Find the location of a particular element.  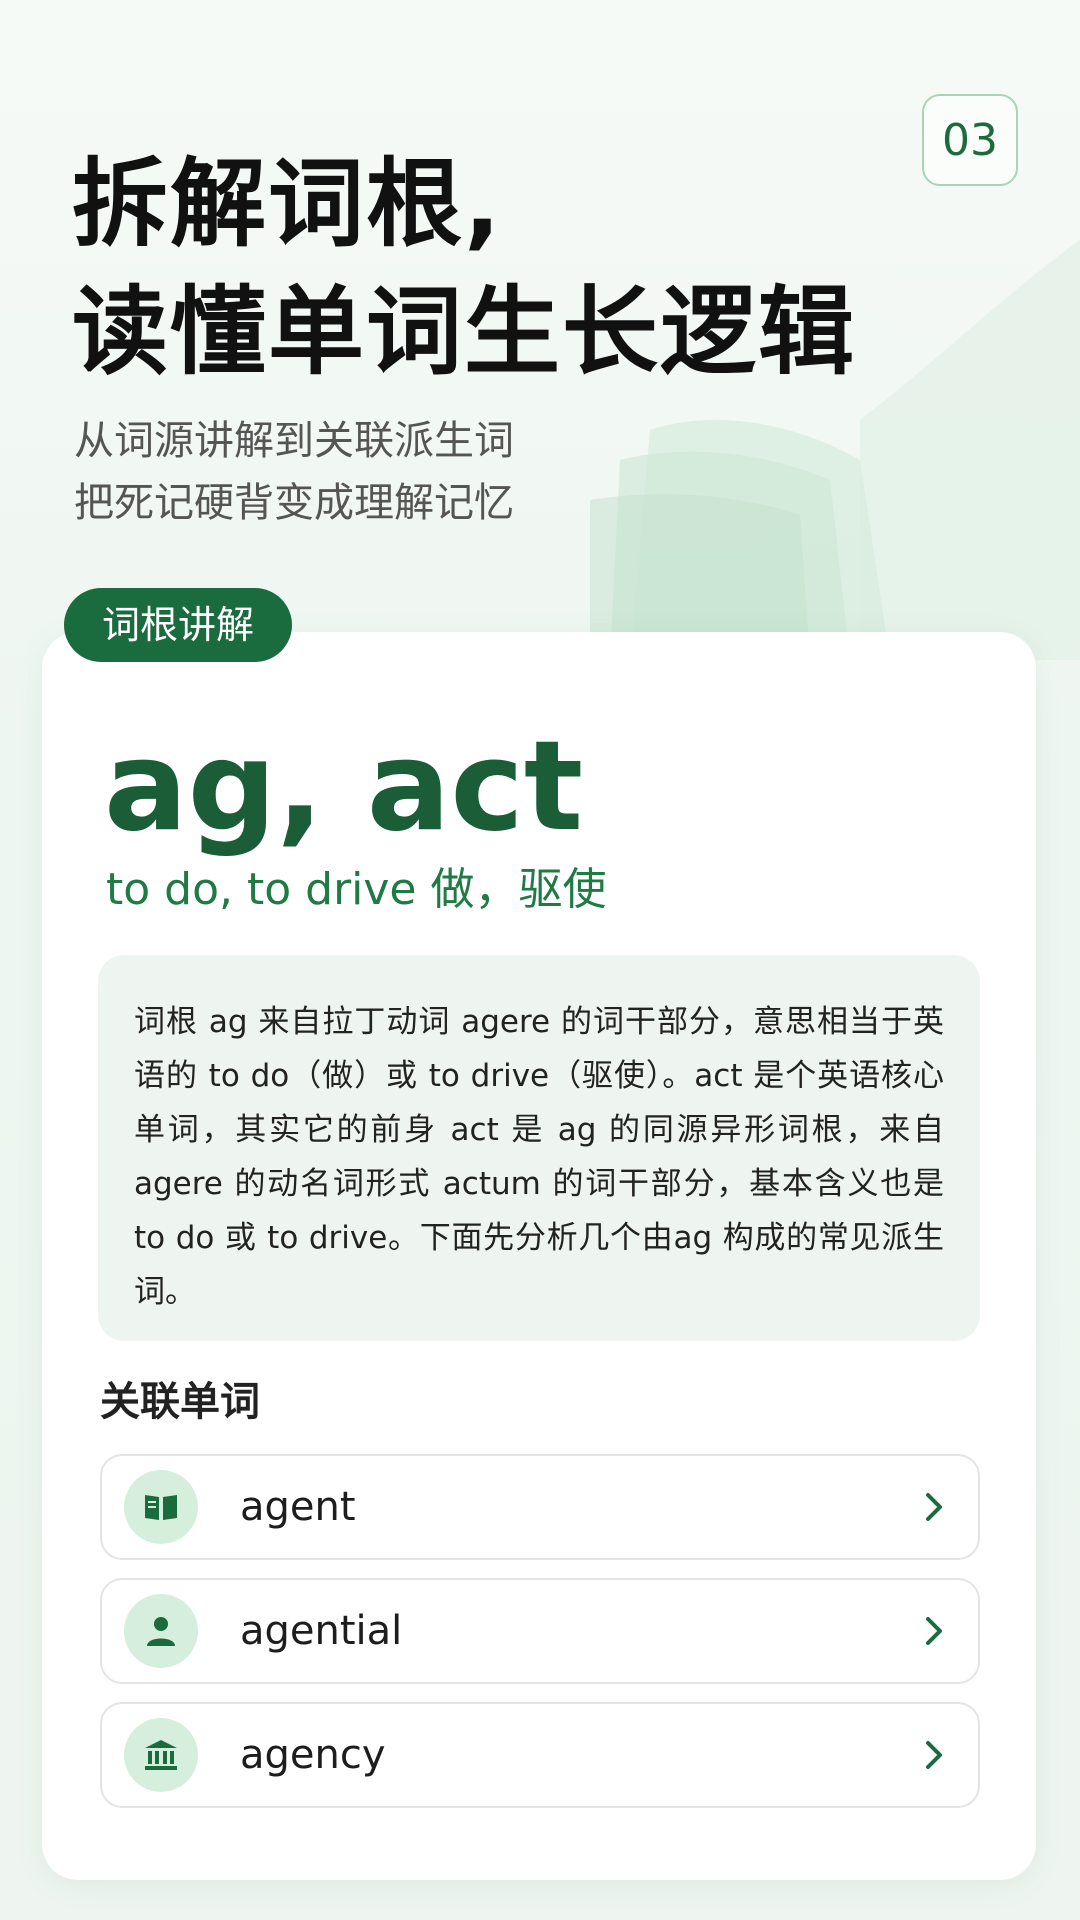

page-number-badge: 03 is located at coordinates (970, 140).